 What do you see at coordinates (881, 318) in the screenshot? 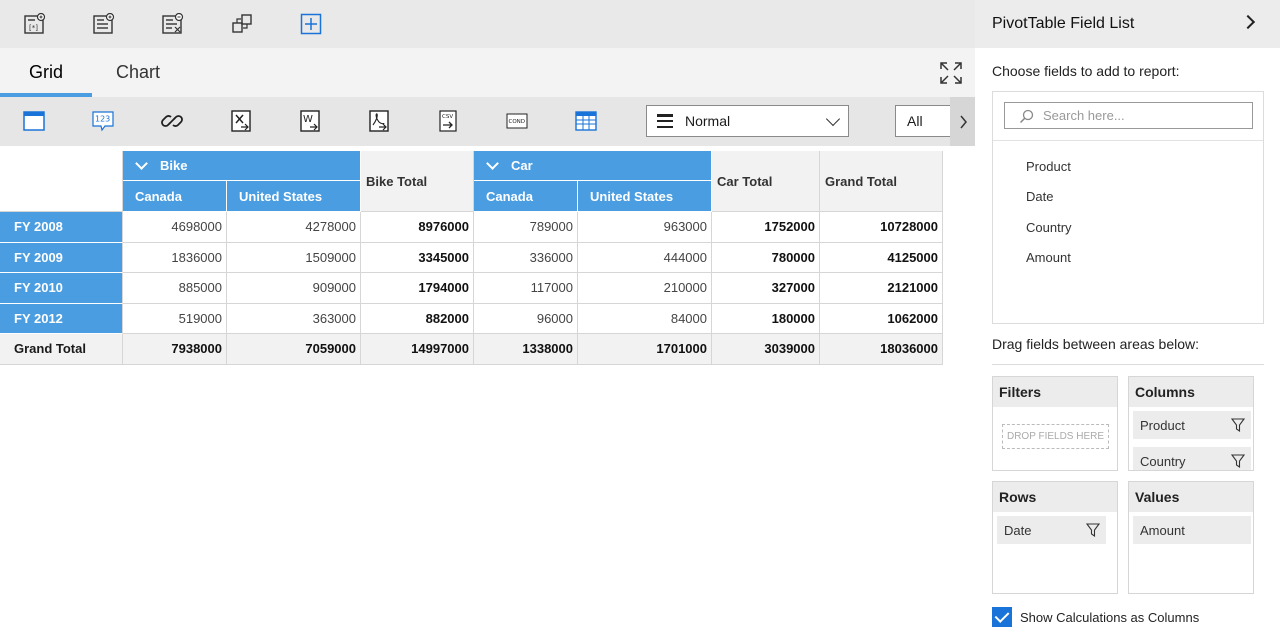
I see `value-cell: 1062000` at bounding box center [881, 318].